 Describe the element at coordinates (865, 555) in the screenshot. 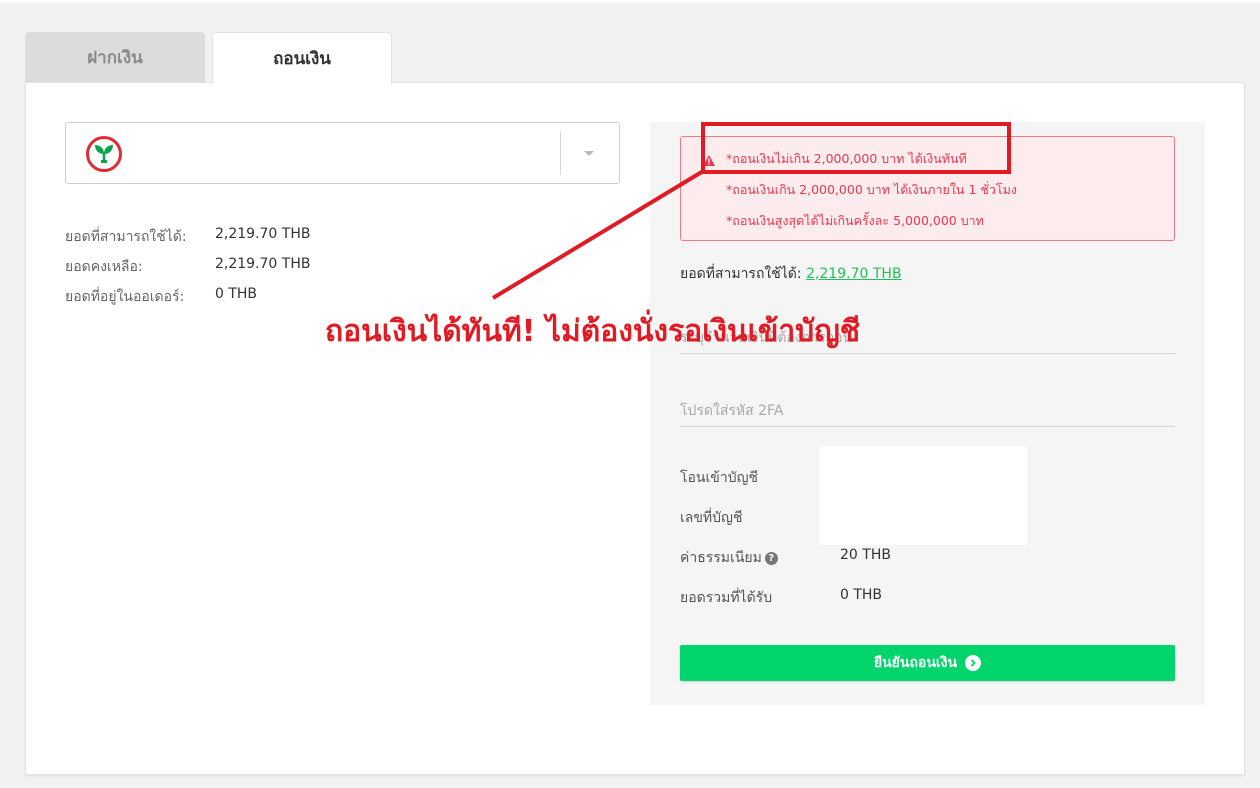

I see `fee-value: 20 THB` at that location.